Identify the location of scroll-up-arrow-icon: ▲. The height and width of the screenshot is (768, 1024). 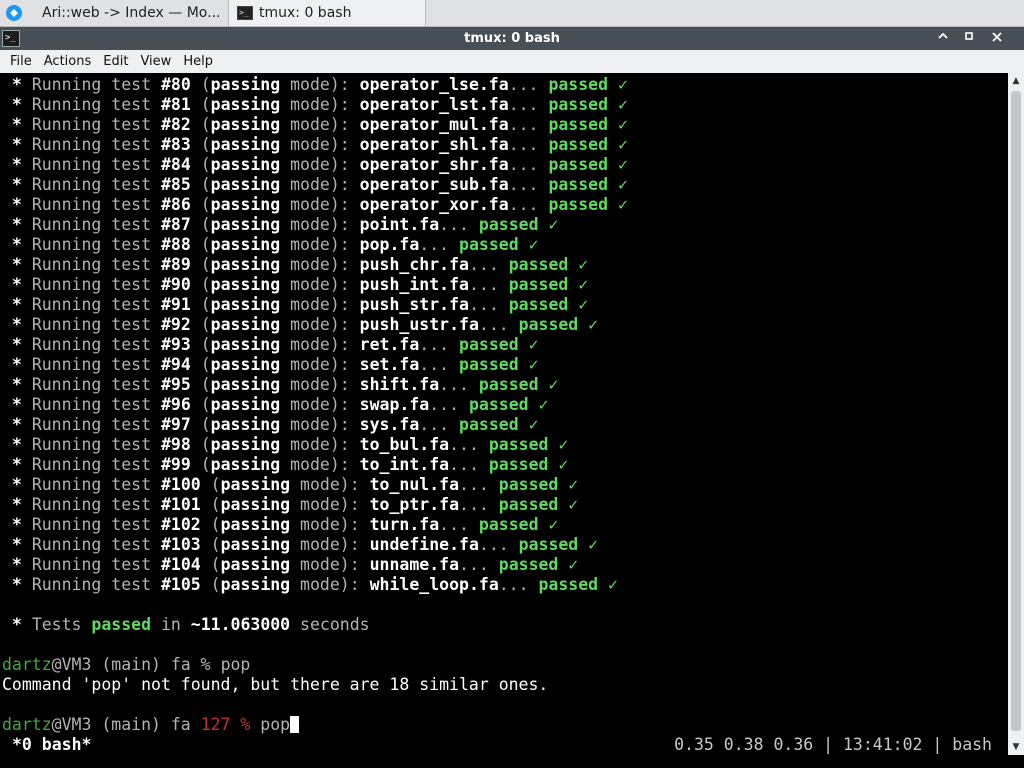
(1016, 81).